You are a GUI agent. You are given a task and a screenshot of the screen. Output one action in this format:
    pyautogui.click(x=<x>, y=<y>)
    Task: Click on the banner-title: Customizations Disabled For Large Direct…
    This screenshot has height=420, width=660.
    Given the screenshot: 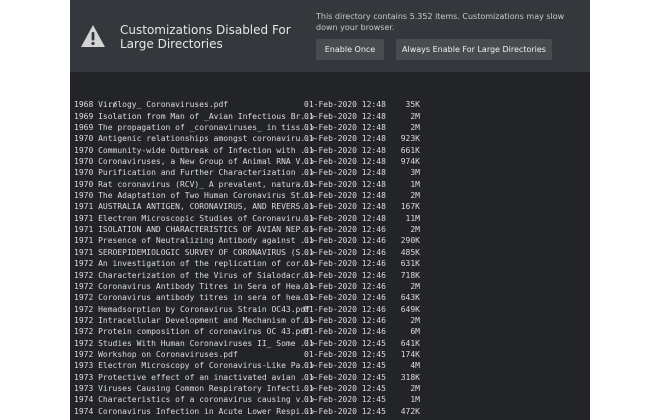 What is the action you would take?
    pyautogui.click(x=205, y=37)
    